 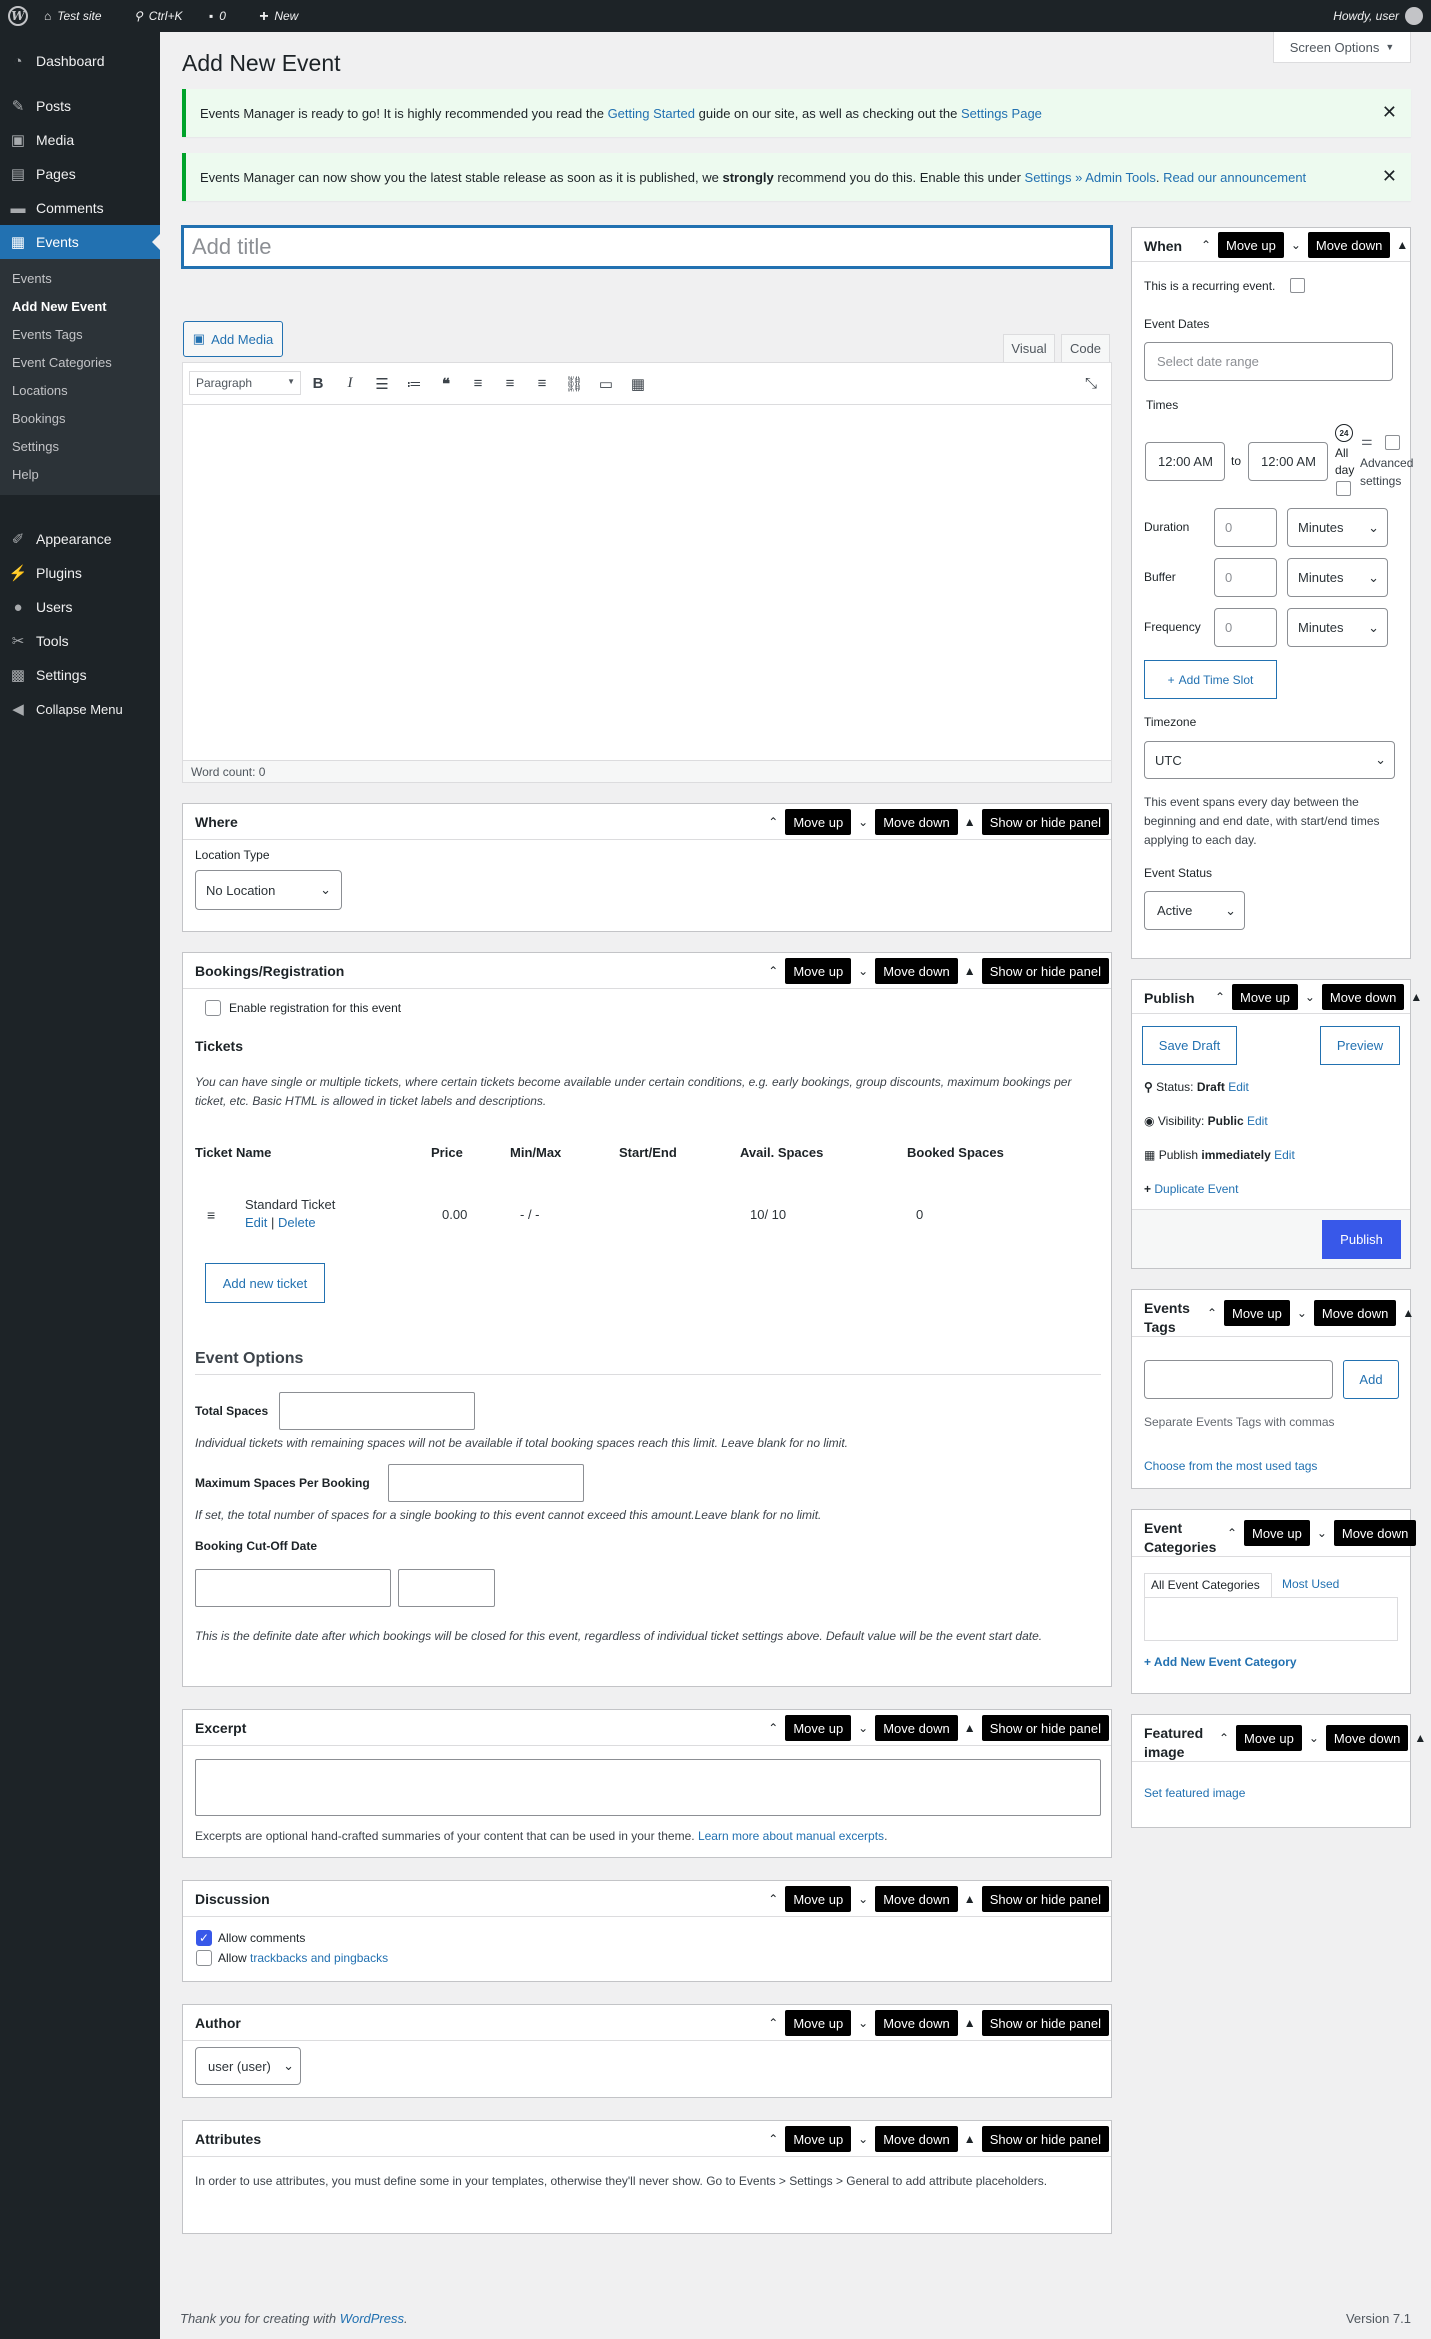 What do you see at coordinates (1189, 1045) in the screenshot?
I see `save-draft-button: Save Draft` at bounding box center [1189, 1045].